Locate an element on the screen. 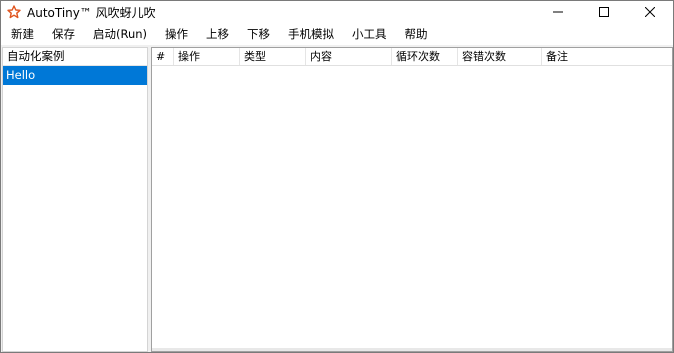 The height and width of the screenshot is (353, 674). menu-bar: 新建 保存 启动(Run) 操作 上移 下移 手机模拟 小工具 帮助 is located at coordinates (337, 34).